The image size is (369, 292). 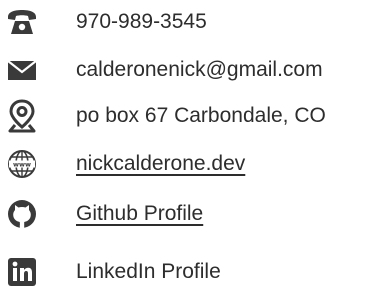 What do you see at coordinates (201, 115) in the screenshot?
I see `mailing-address: po box 67 Carbondale, CO` at bounding box center [201, 115].